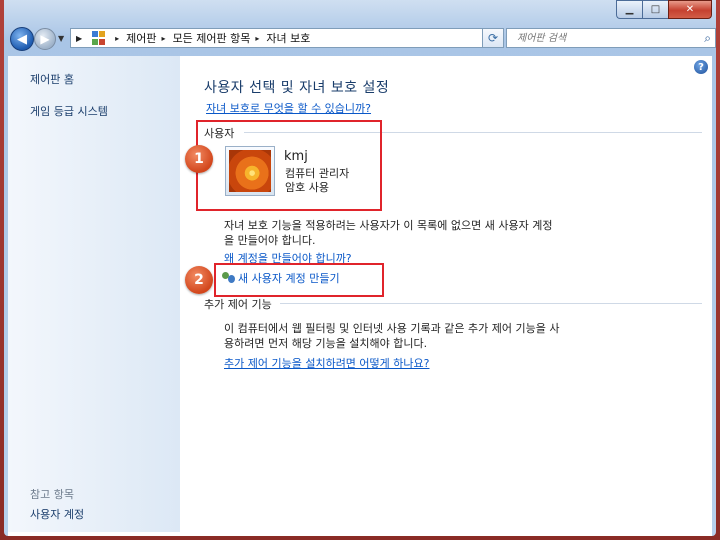  I want to click on breadcrumb-item: ▸ 자녀 보호, so click(280, 38).